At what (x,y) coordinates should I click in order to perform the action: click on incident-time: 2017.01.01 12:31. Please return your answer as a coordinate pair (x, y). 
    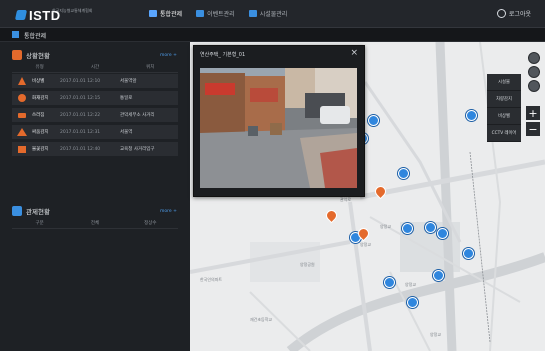
    Looking at the image, I should click on (80, 132).